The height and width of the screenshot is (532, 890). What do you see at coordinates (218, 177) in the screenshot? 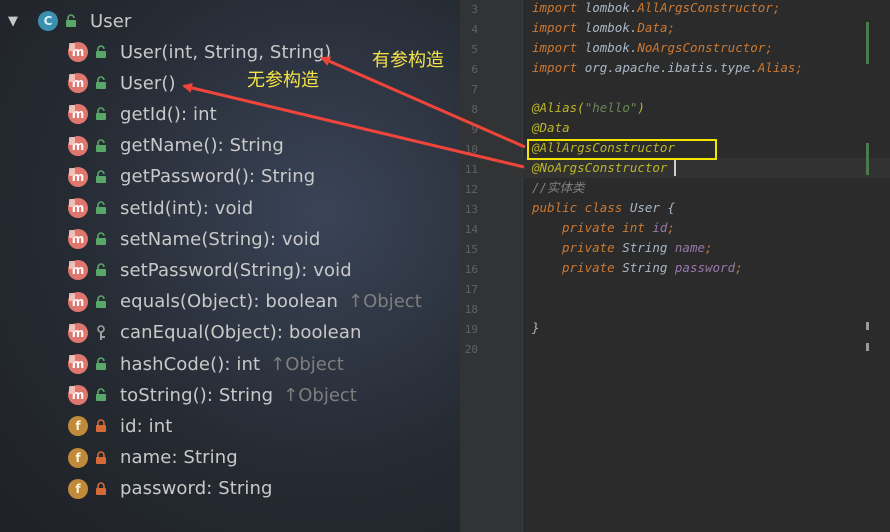
I see `member-label: getPassword(): String` at bounding box center [218, 177].